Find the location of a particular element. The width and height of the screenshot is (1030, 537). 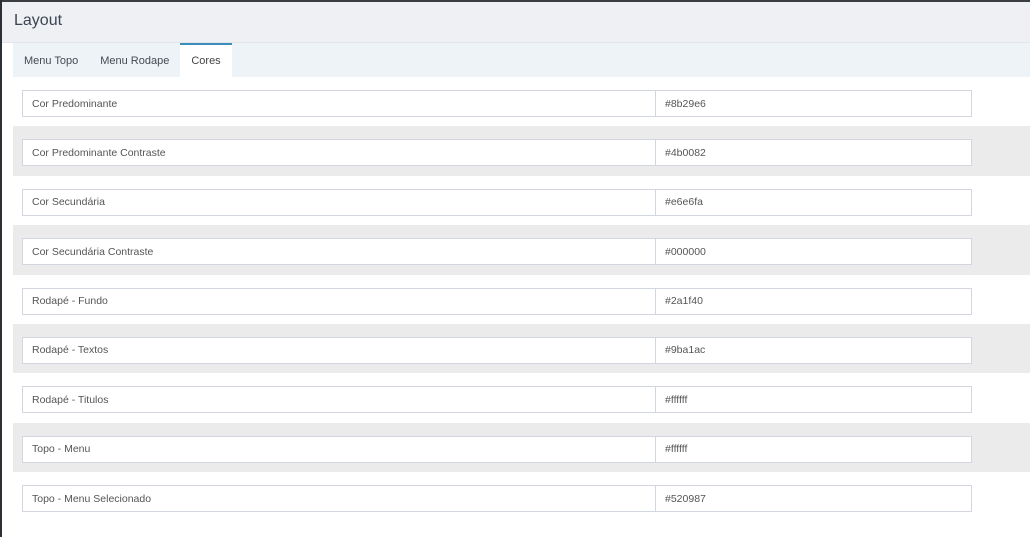

setting-row: Rodapé - Textos #9ba1ac is located at coordinates (521, 348).